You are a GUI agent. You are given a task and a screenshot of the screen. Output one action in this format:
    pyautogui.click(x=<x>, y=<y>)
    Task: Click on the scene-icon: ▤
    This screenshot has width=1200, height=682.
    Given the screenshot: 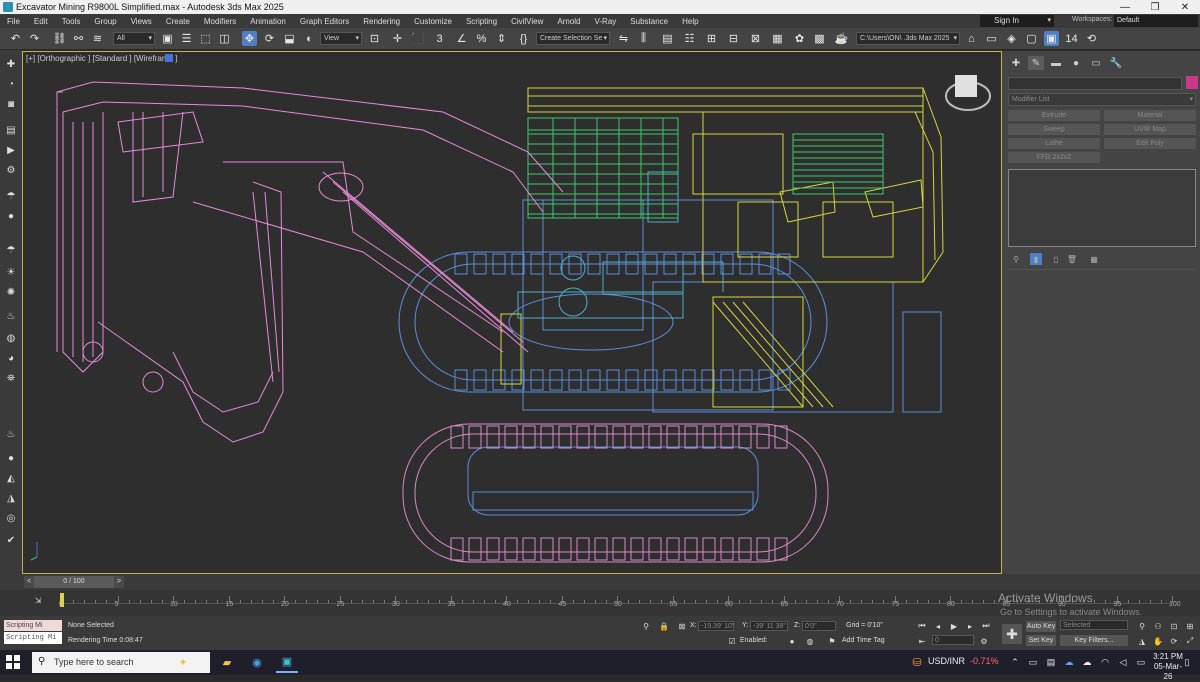 What is the action you would take?
    pyautogui.click(x=11, y=130)
    